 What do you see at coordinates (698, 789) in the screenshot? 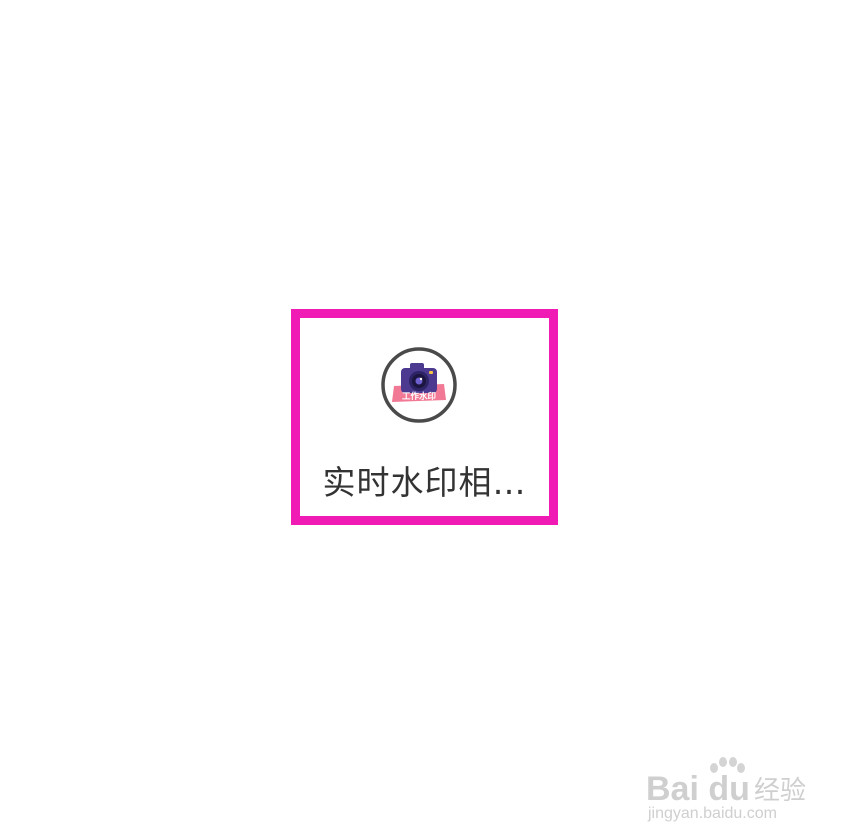
I see `baidu-logo-text: Bai du` at bounding box center [698, 789].